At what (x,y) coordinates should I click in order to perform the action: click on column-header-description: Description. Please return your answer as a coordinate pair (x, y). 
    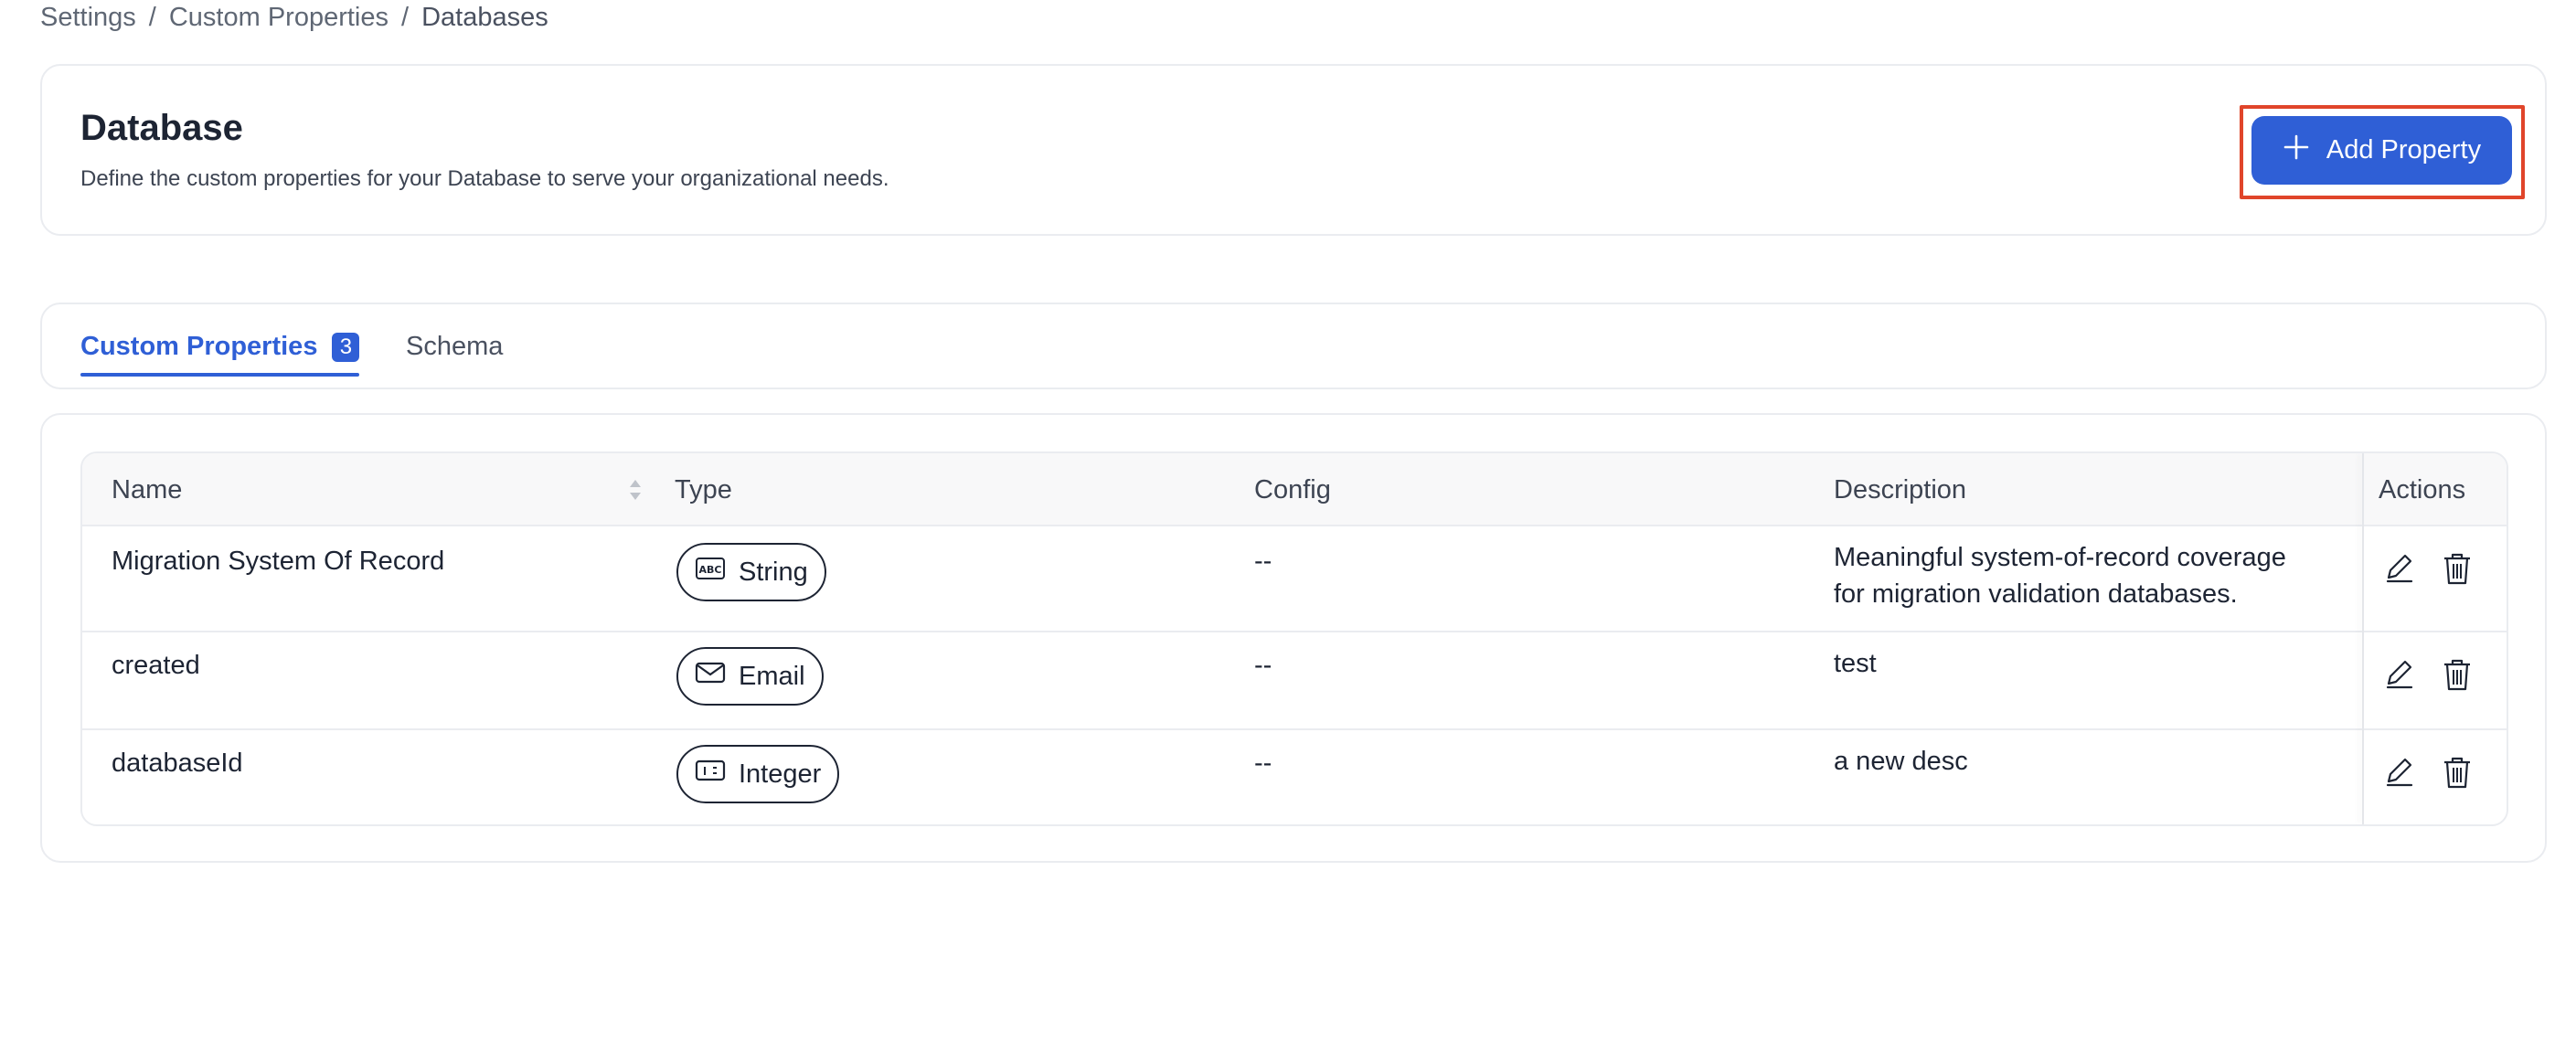
    Looking at the image, I should click on (1901, 489).